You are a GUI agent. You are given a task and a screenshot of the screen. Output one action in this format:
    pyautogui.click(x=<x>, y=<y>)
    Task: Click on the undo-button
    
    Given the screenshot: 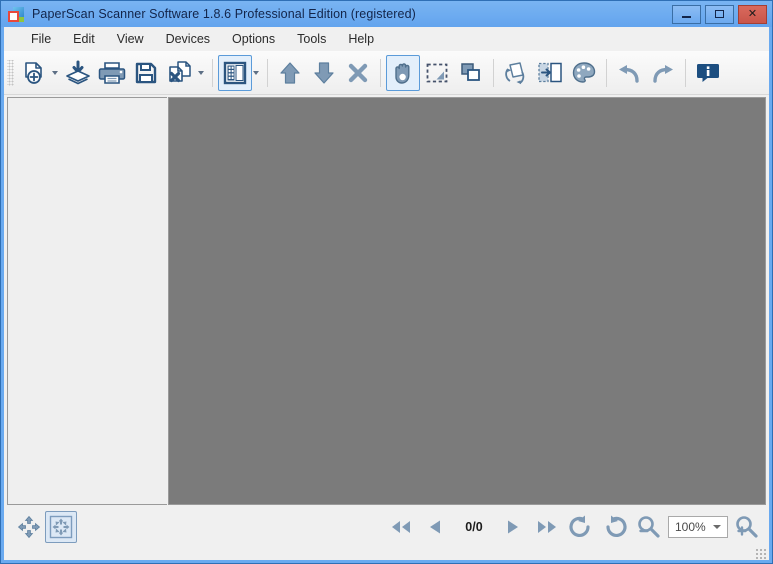 What is the action you would take?
    pyautogui.click(x=629, y=73)
    